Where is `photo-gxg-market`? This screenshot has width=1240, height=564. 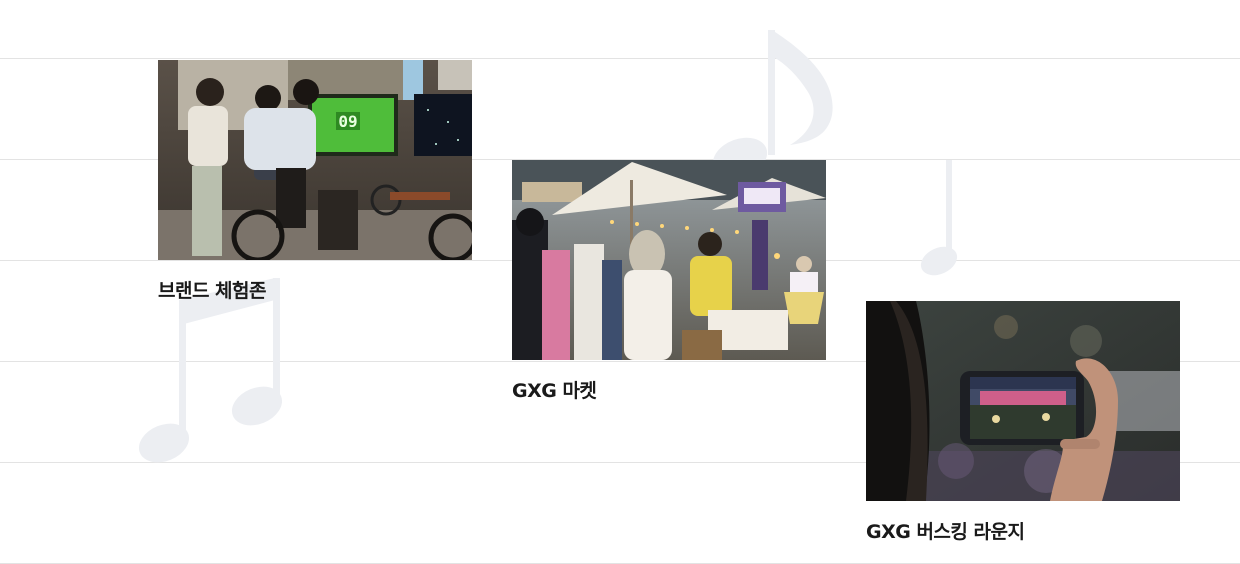
photo-gxg-market is located at coordinates (669, 260).